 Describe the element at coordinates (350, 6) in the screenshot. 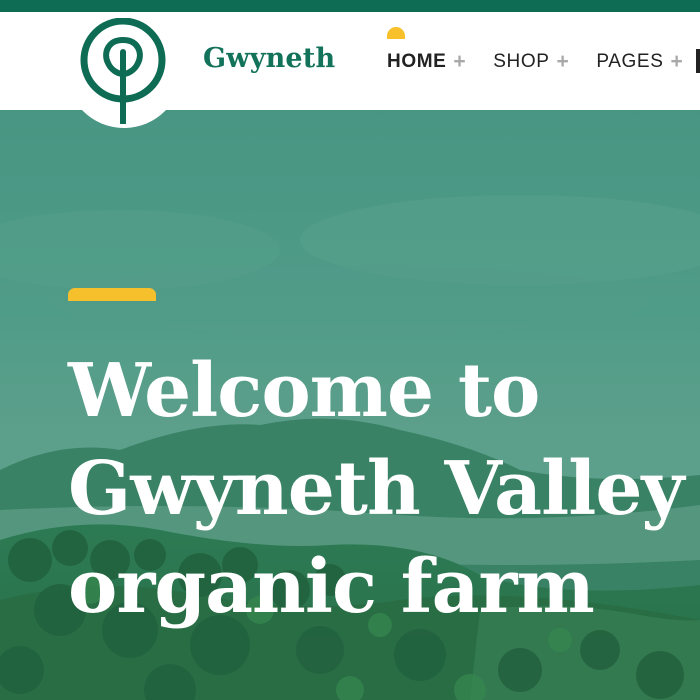

I see `top-accent-stripe` at that location.